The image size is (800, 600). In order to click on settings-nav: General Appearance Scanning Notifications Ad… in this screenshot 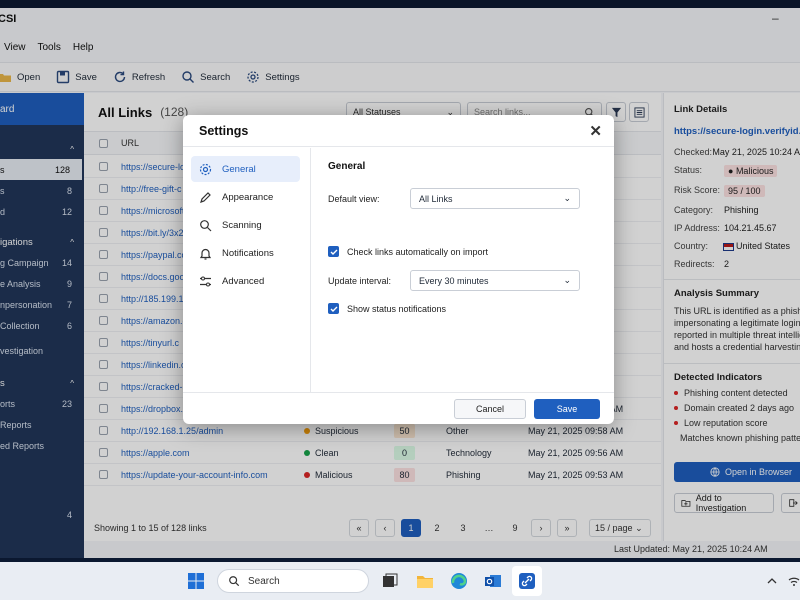, I will do `click(247, 270)`.